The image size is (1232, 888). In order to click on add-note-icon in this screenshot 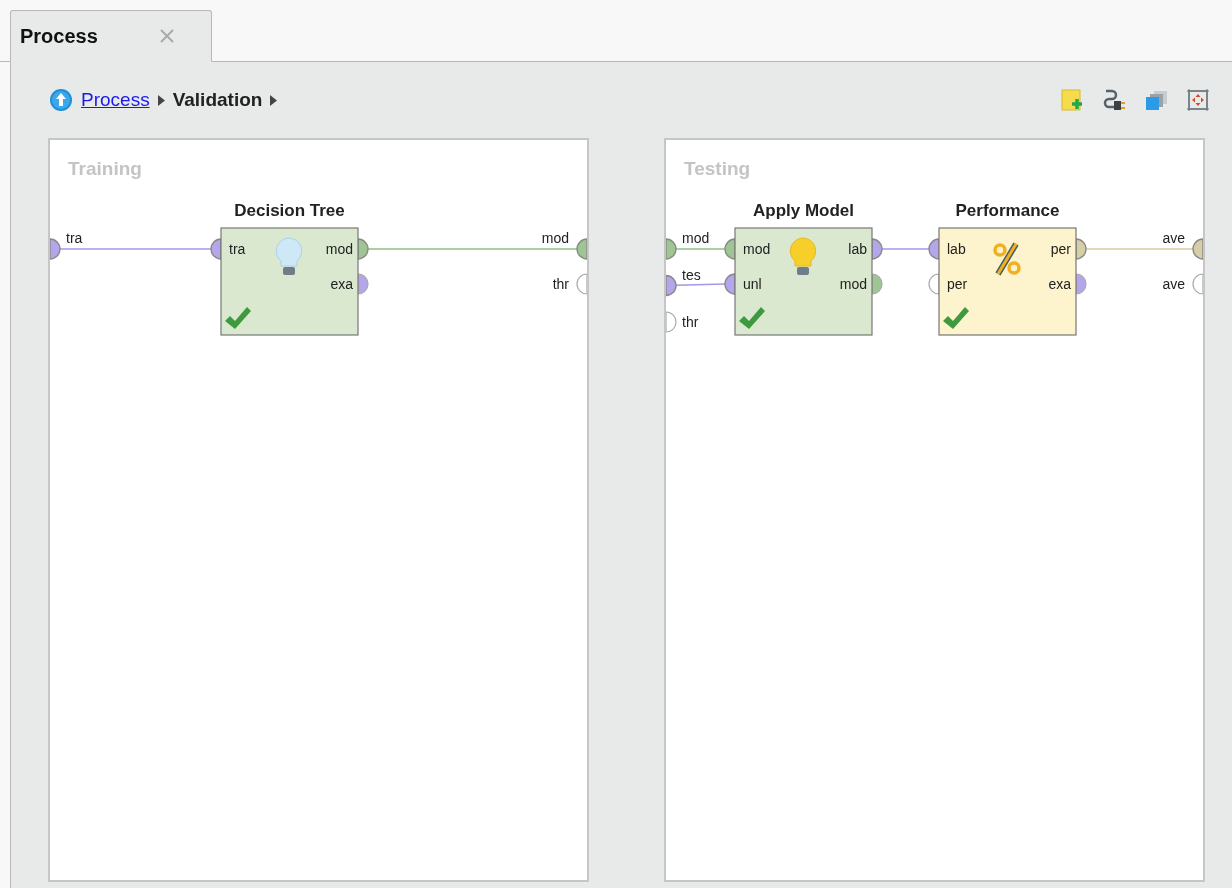, I will do `click(1072, 100)`.